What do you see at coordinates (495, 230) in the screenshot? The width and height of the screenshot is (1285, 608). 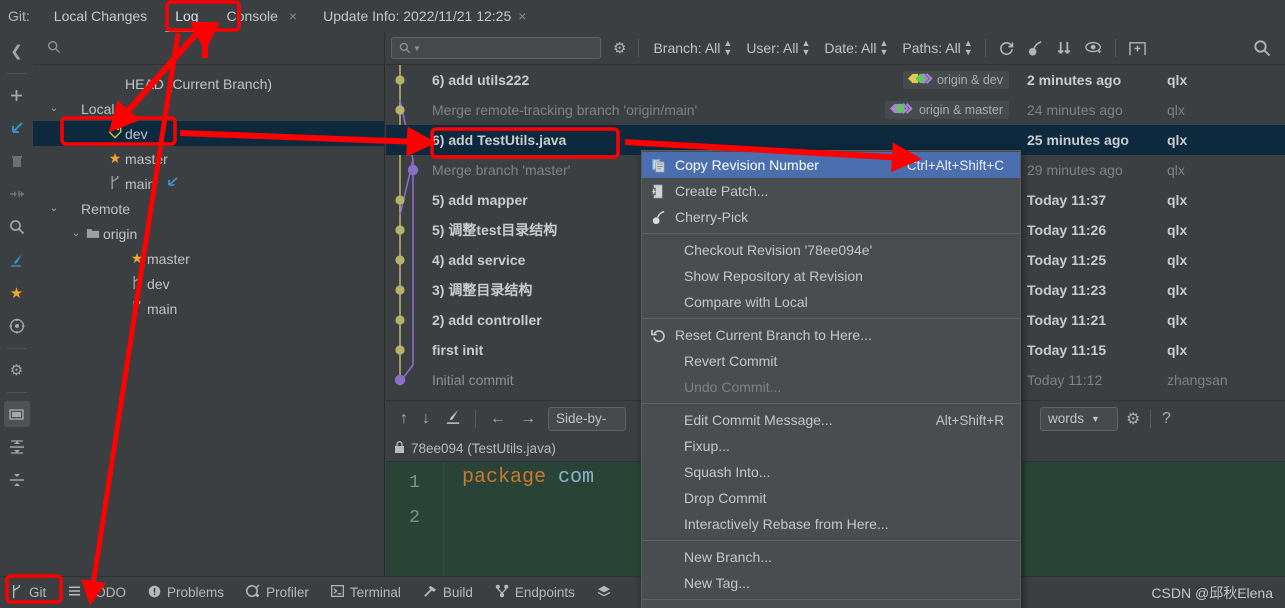 I see `commit-subject: 5) 调整test目录结构` at bounding box center [495, 230].